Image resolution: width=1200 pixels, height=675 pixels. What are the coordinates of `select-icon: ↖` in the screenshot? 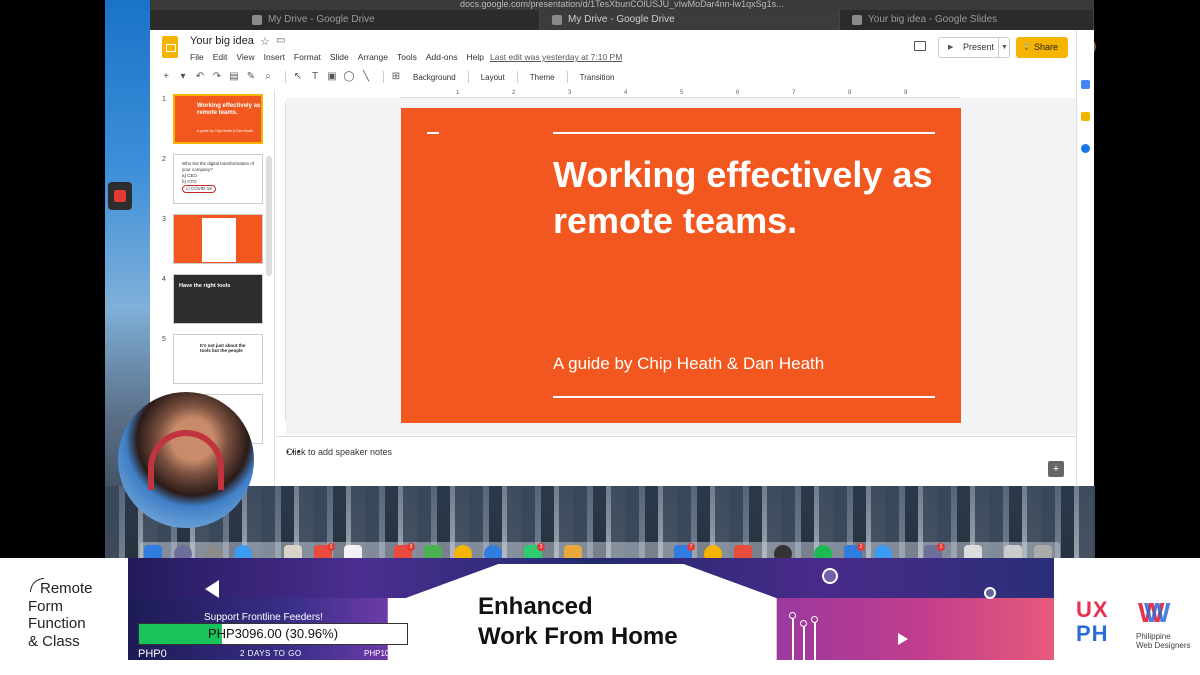 It's located at (298, 77).